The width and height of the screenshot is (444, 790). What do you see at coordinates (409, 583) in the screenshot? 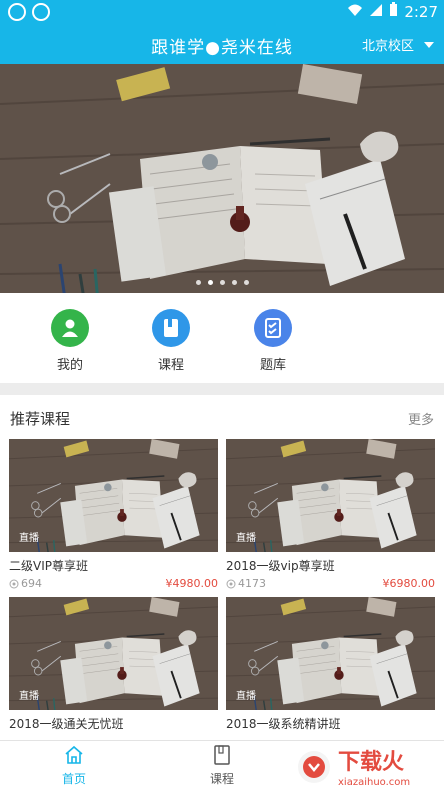
I see `course-price: ¥6980.00` at bounding box center [409, 583].